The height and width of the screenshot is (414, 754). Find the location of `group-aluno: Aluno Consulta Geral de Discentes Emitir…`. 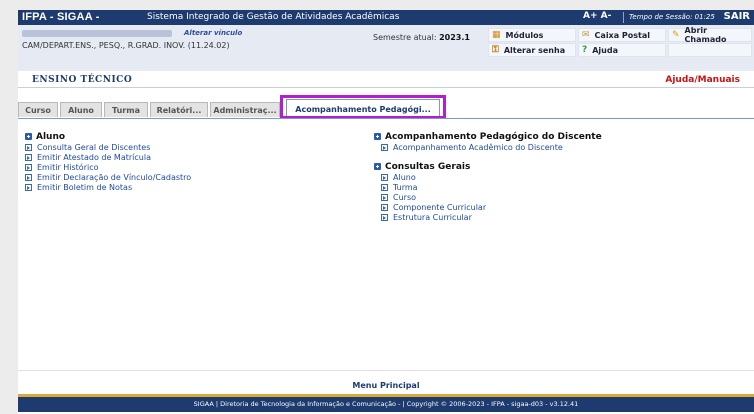

group-aluno: Aluno Consulta Geral de Discentes Emitir… is located at coordinates (108, 161).